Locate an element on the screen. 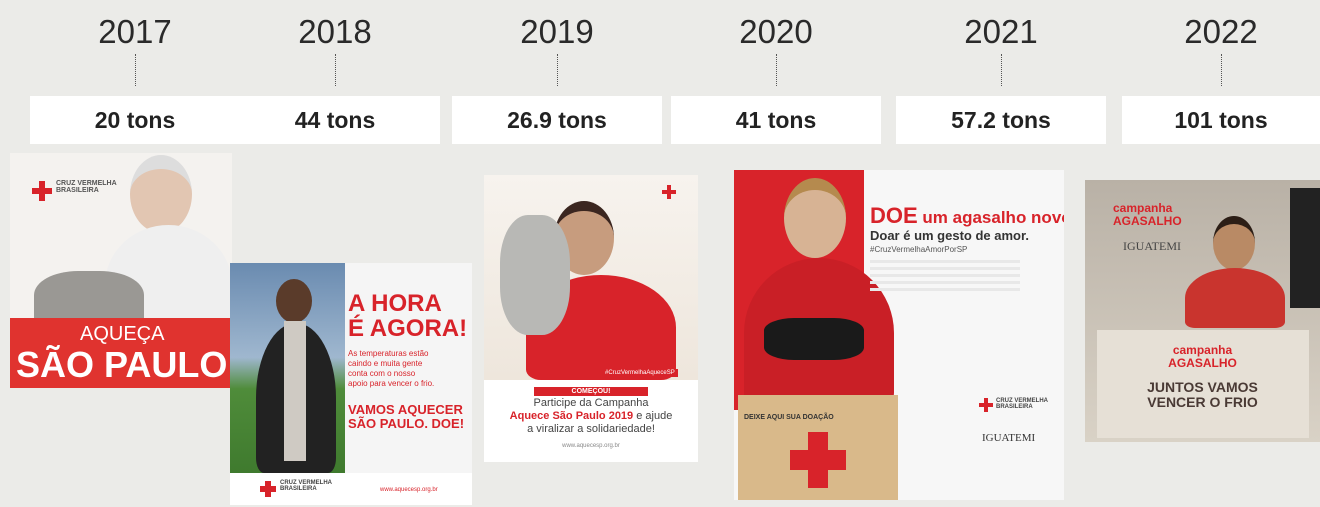 Image resolution: width=1320 pixels, height=507 pixels. campaign-logo-top: campanha AGASALHO is located at coordinates (1147, 214).